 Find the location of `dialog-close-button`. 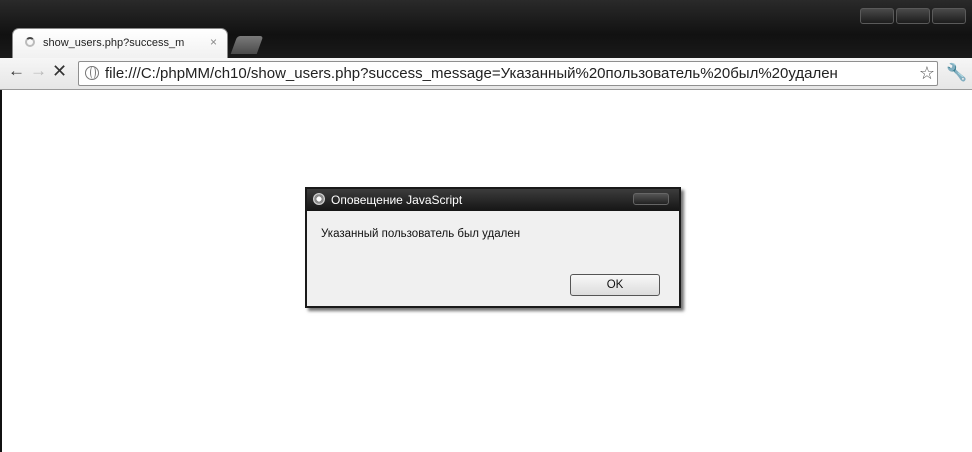

dialog-close-button is located at coordinates (651, 199).